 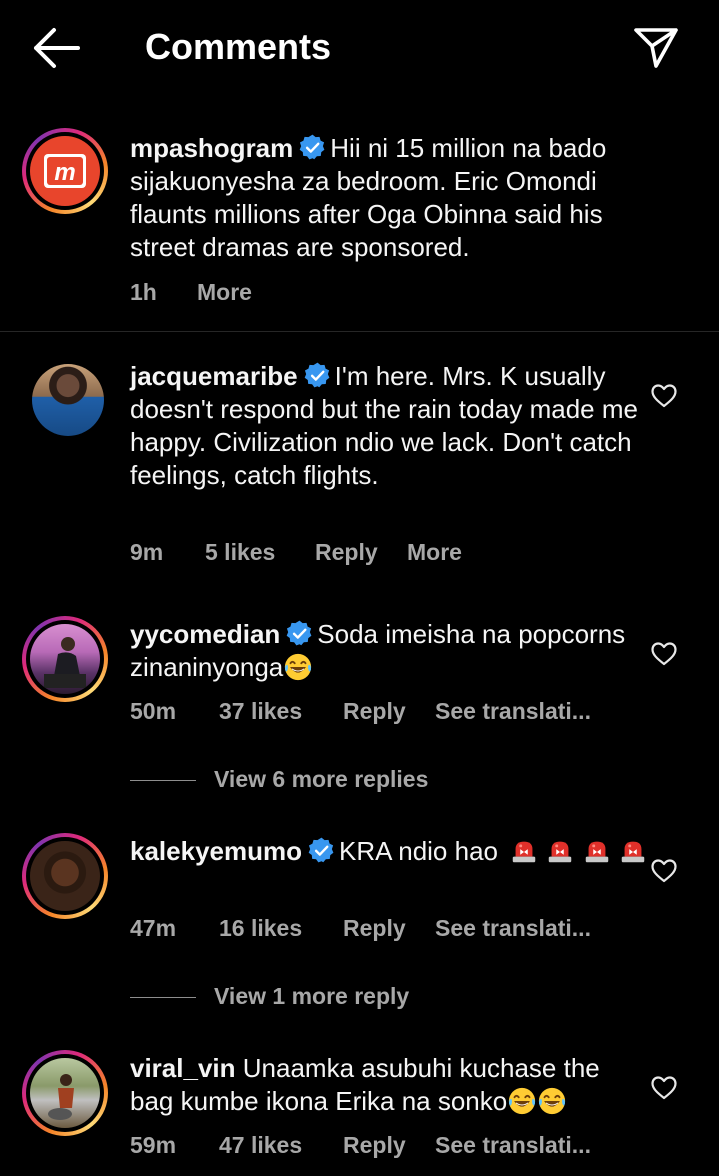 I want to click on svg-text: m, so click(x=64, y=172).